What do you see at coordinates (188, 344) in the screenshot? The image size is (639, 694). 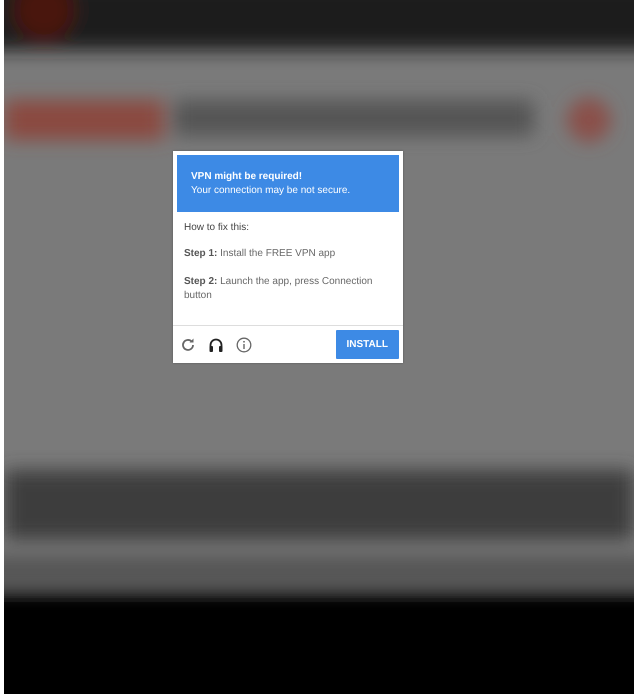 I see `refresh-icon` at bounding box center [188, 344].